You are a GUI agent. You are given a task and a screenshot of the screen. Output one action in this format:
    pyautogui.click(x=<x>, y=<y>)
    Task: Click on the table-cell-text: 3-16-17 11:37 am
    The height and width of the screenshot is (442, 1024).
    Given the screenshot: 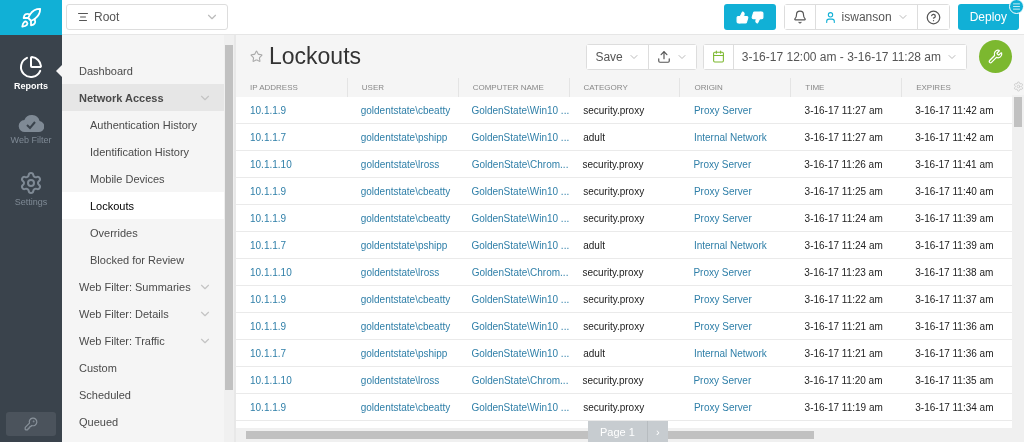 What is the action you would take?
    pyautogui.click(x=954, y=299)
    